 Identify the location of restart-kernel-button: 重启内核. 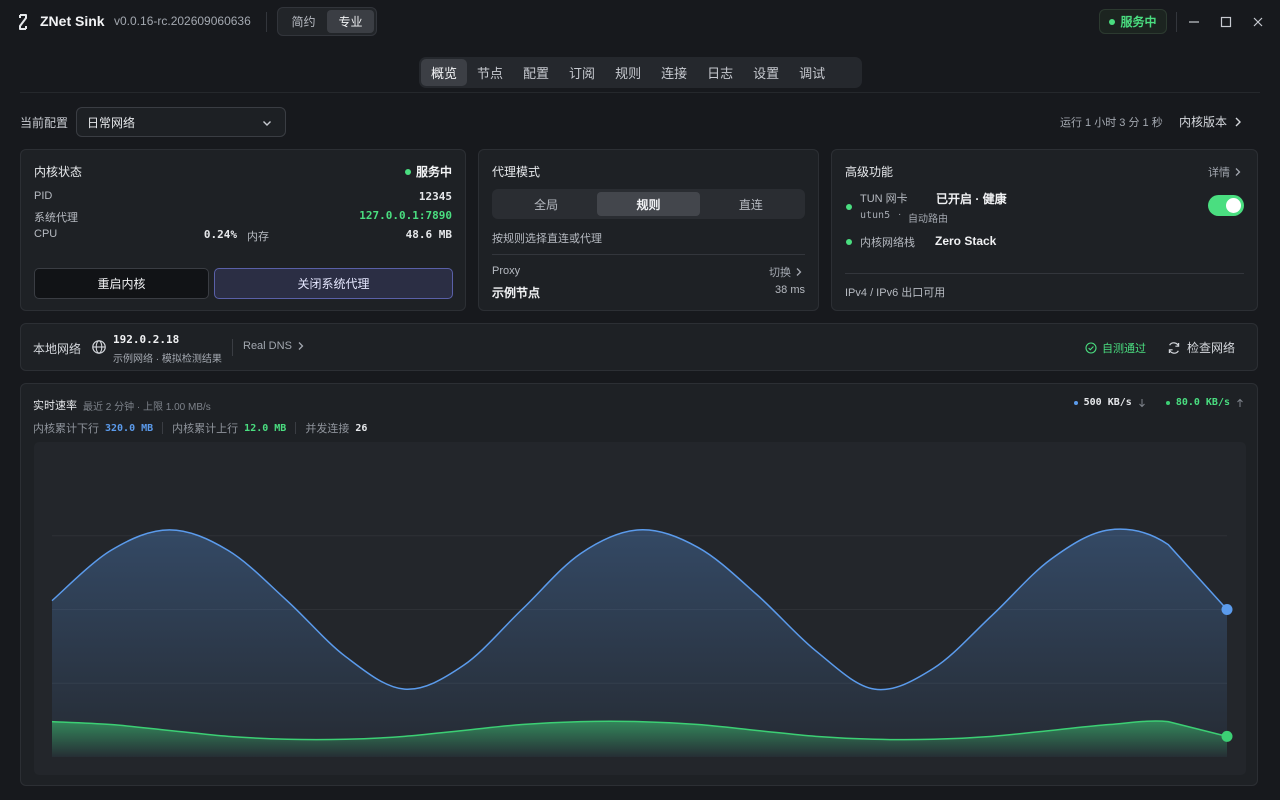
(121, 283).